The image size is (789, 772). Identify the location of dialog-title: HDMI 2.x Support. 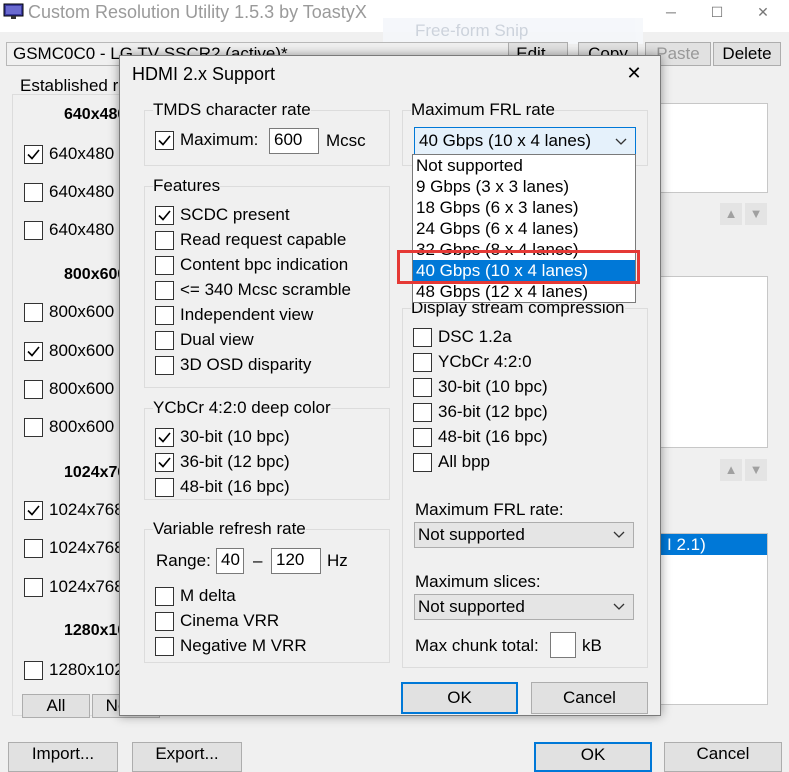
(204, 74).